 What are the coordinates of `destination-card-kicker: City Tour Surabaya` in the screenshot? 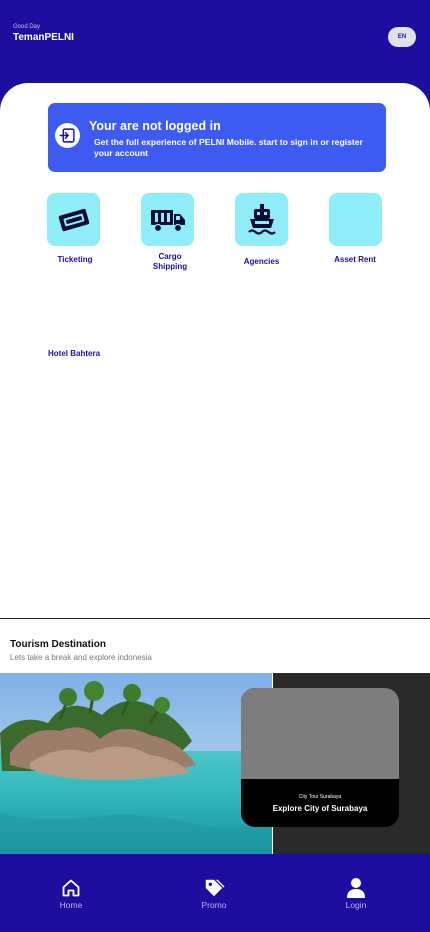 It's located at (320, 797).